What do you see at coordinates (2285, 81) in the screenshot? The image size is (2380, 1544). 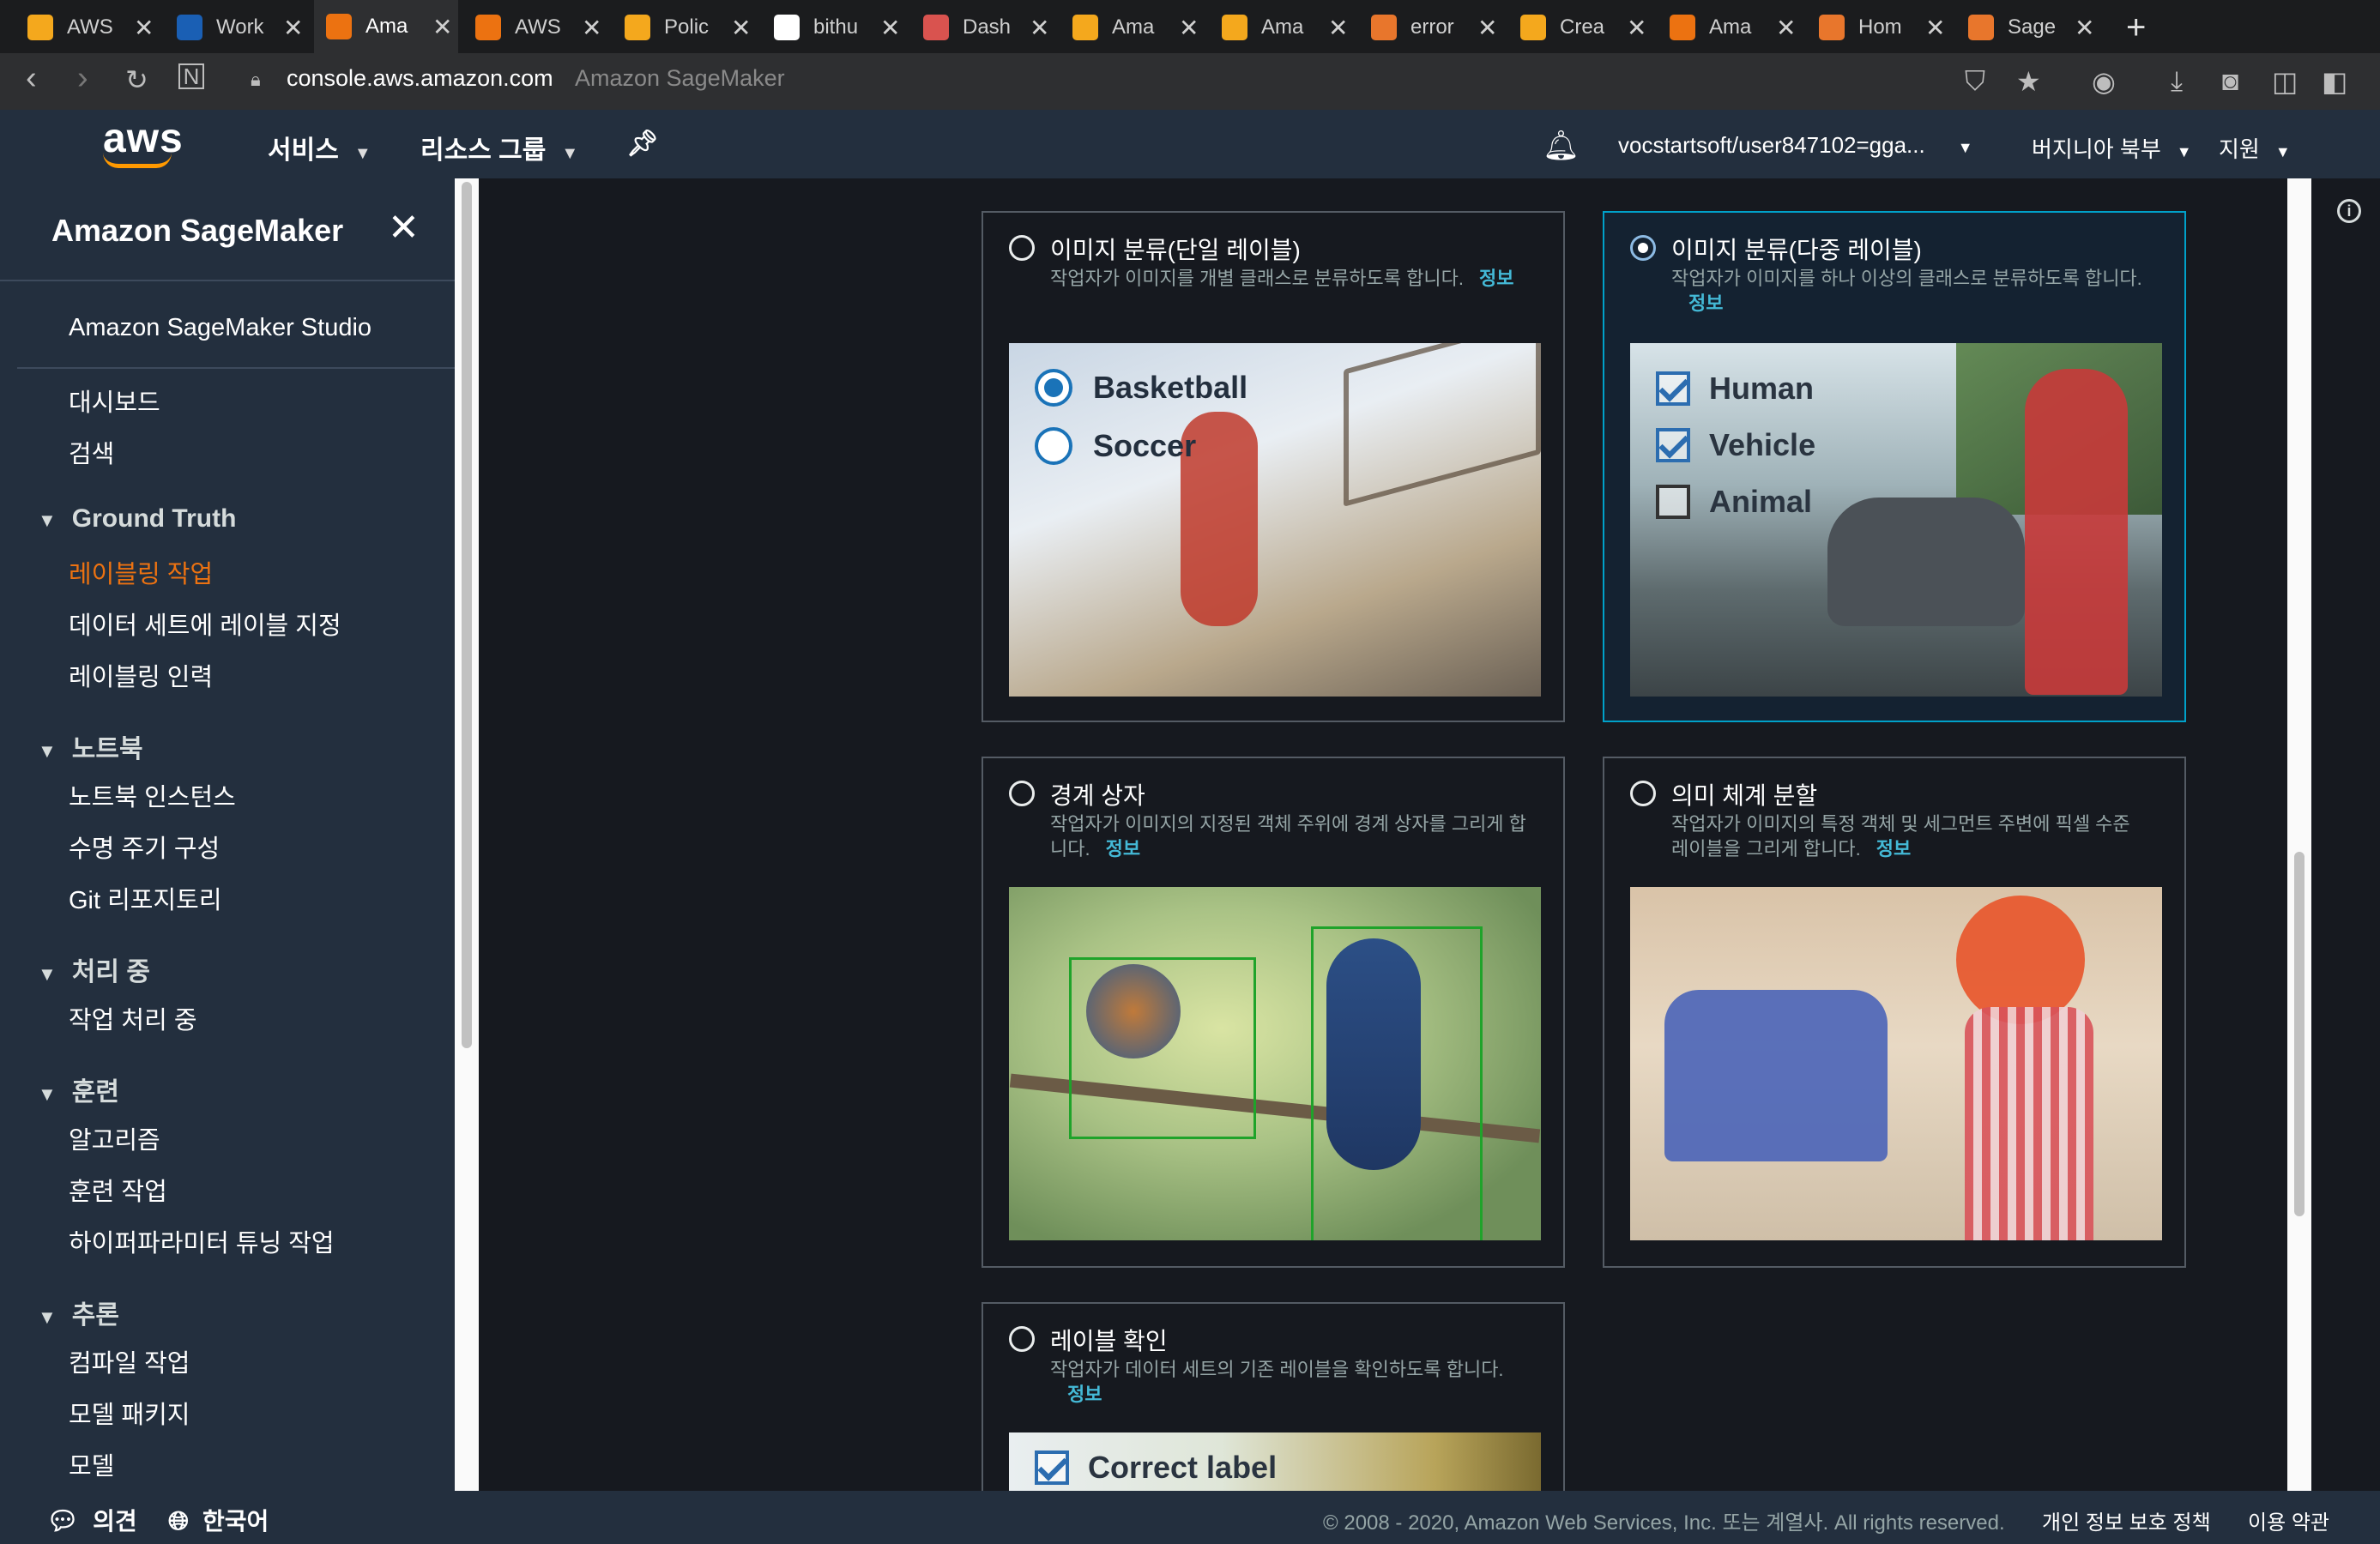 I see `sidebar-toggle-icon: ◫` at bounding box center [2285, 81].